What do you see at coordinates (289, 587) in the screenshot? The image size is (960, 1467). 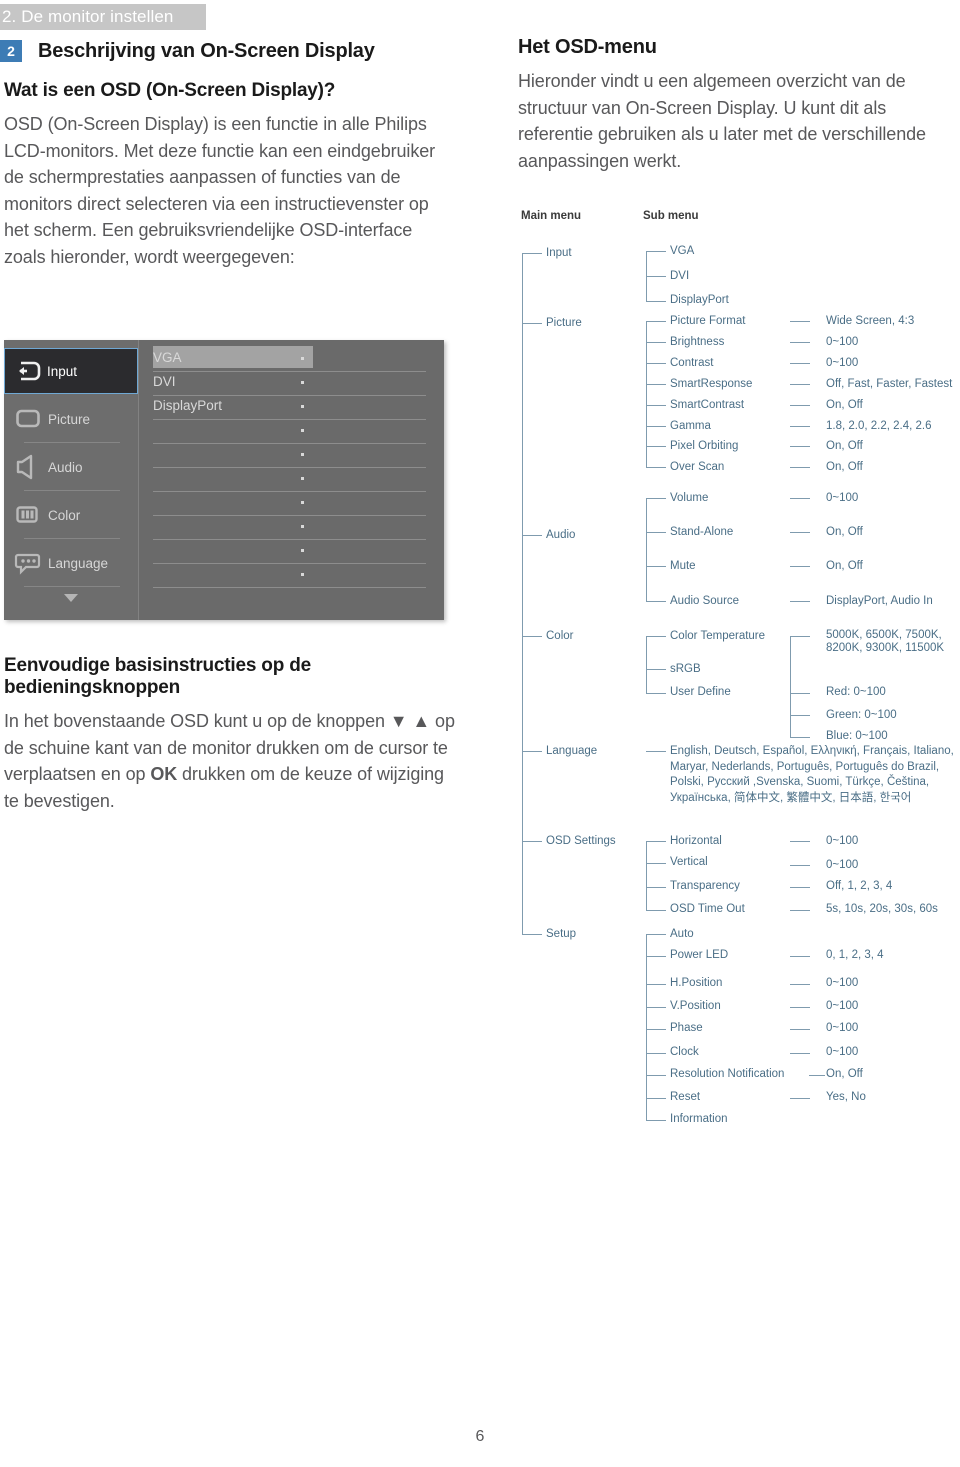 I see `osd-row-line` at bounding box center [289, 587].